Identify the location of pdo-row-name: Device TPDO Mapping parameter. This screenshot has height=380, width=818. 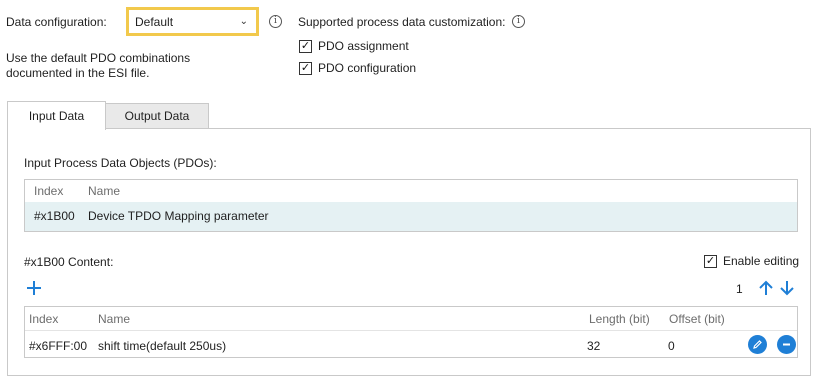
(178, 216).